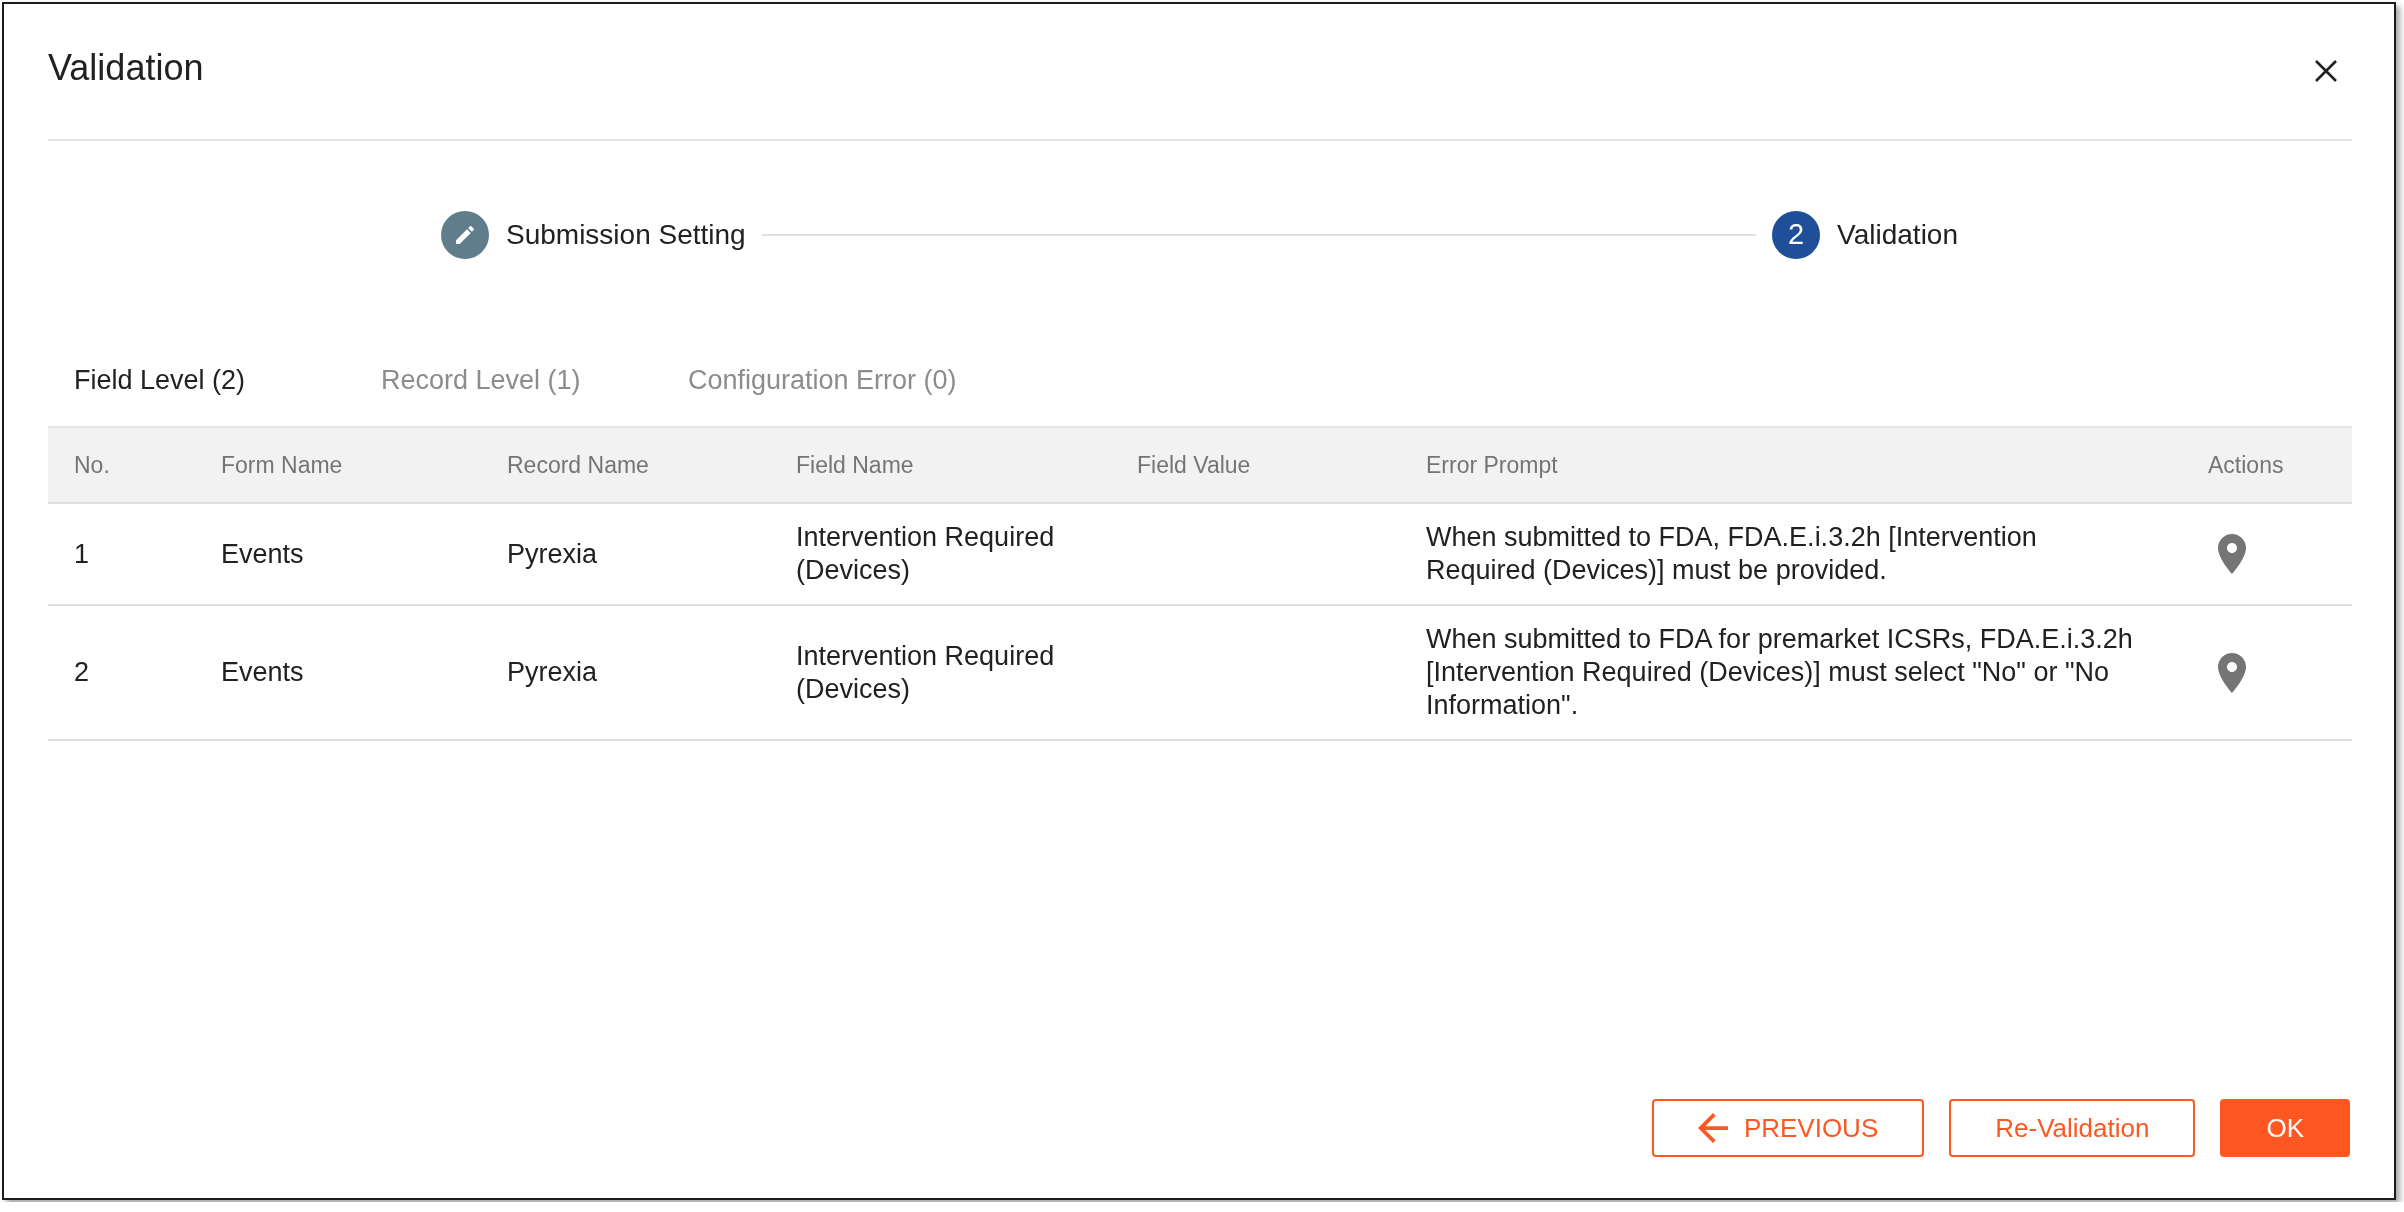  I want to click on tab: Record Level (1), so click(508, 380).